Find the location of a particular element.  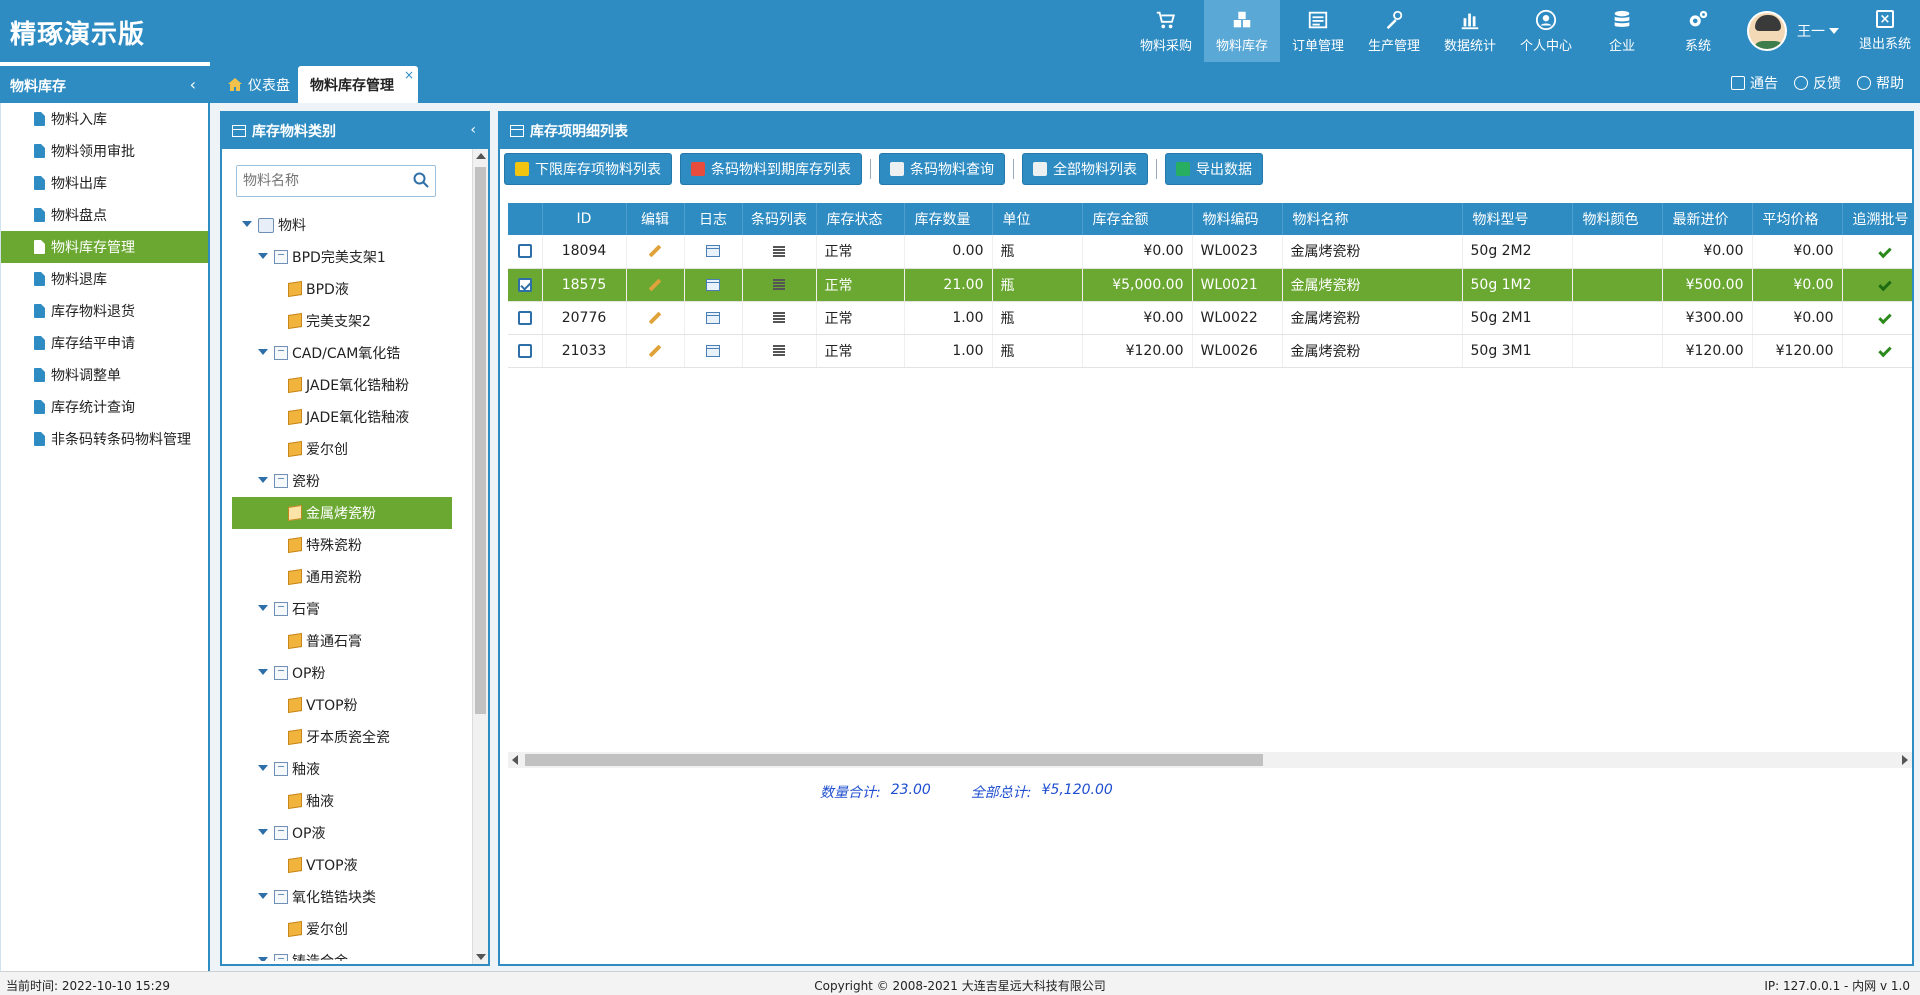

tree-node: CAD/CAM氧化锆 is located at coordinates (342, 353).